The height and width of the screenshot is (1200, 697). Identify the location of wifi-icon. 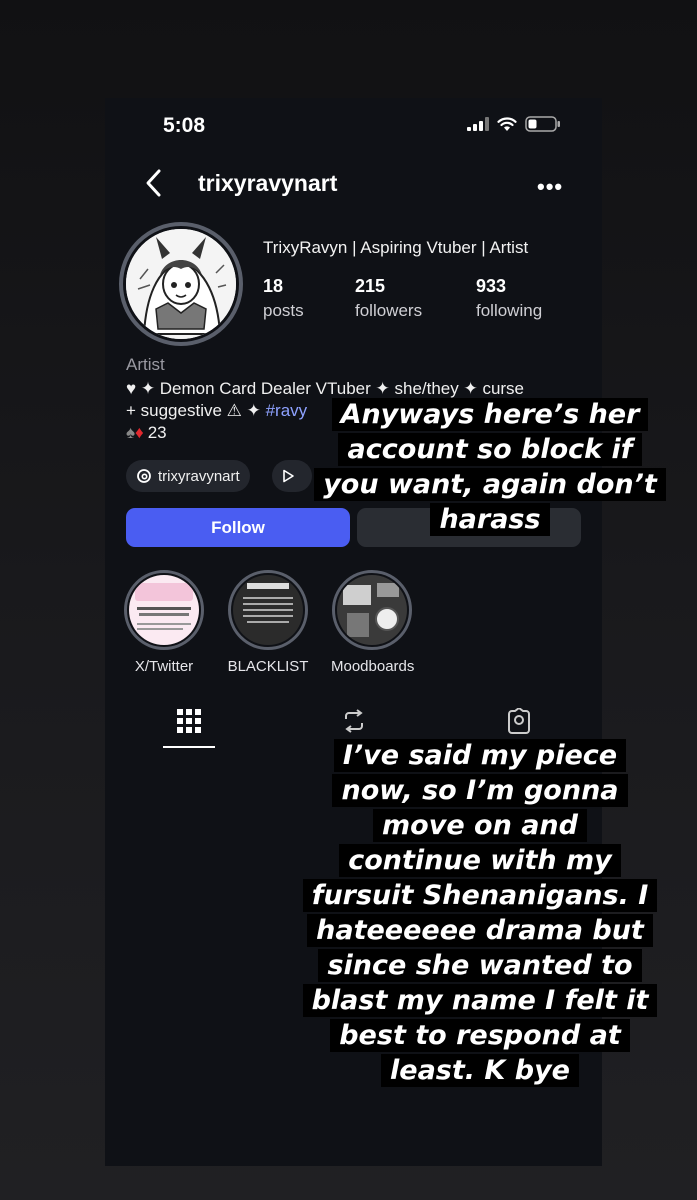
(507, 123).